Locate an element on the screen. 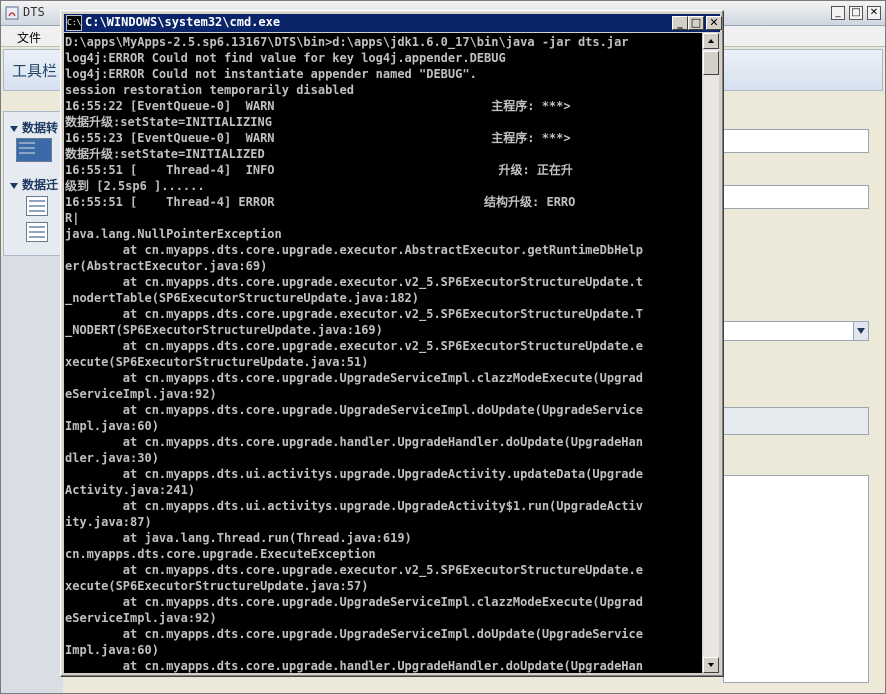 This screenshot has width=886, height=694. scroll-up-arrow-icon is located at coordinates (711, 41).